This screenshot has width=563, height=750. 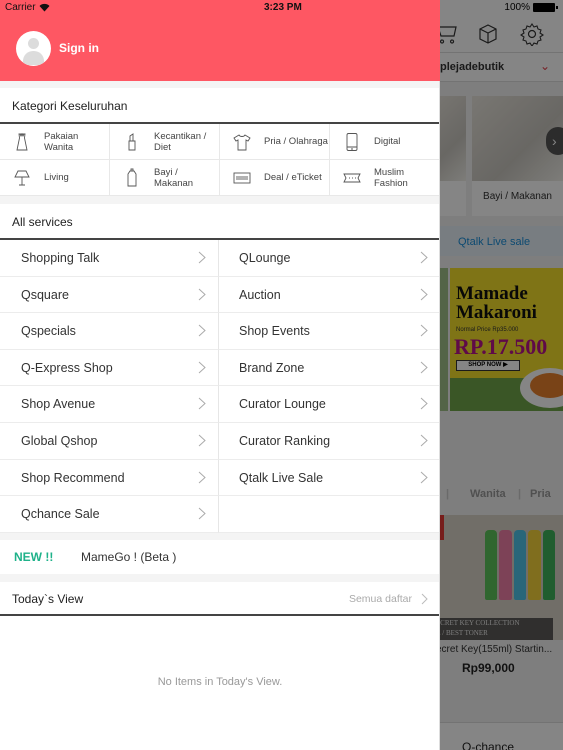 I want to click on new-feature-label: MameGo ! (Beta ), so click(x=129, y=557).